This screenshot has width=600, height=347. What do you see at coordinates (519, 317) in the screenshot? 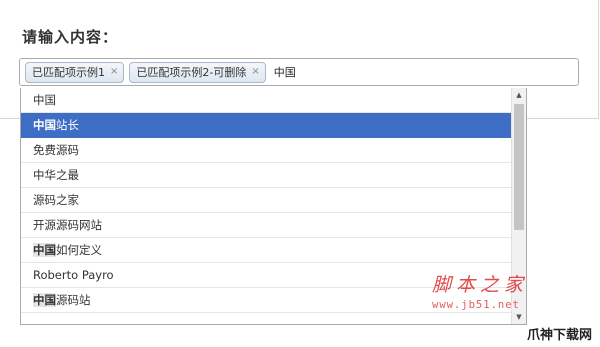
I see `scroll-down-icon: ▼` at bounding box center [519, 317].